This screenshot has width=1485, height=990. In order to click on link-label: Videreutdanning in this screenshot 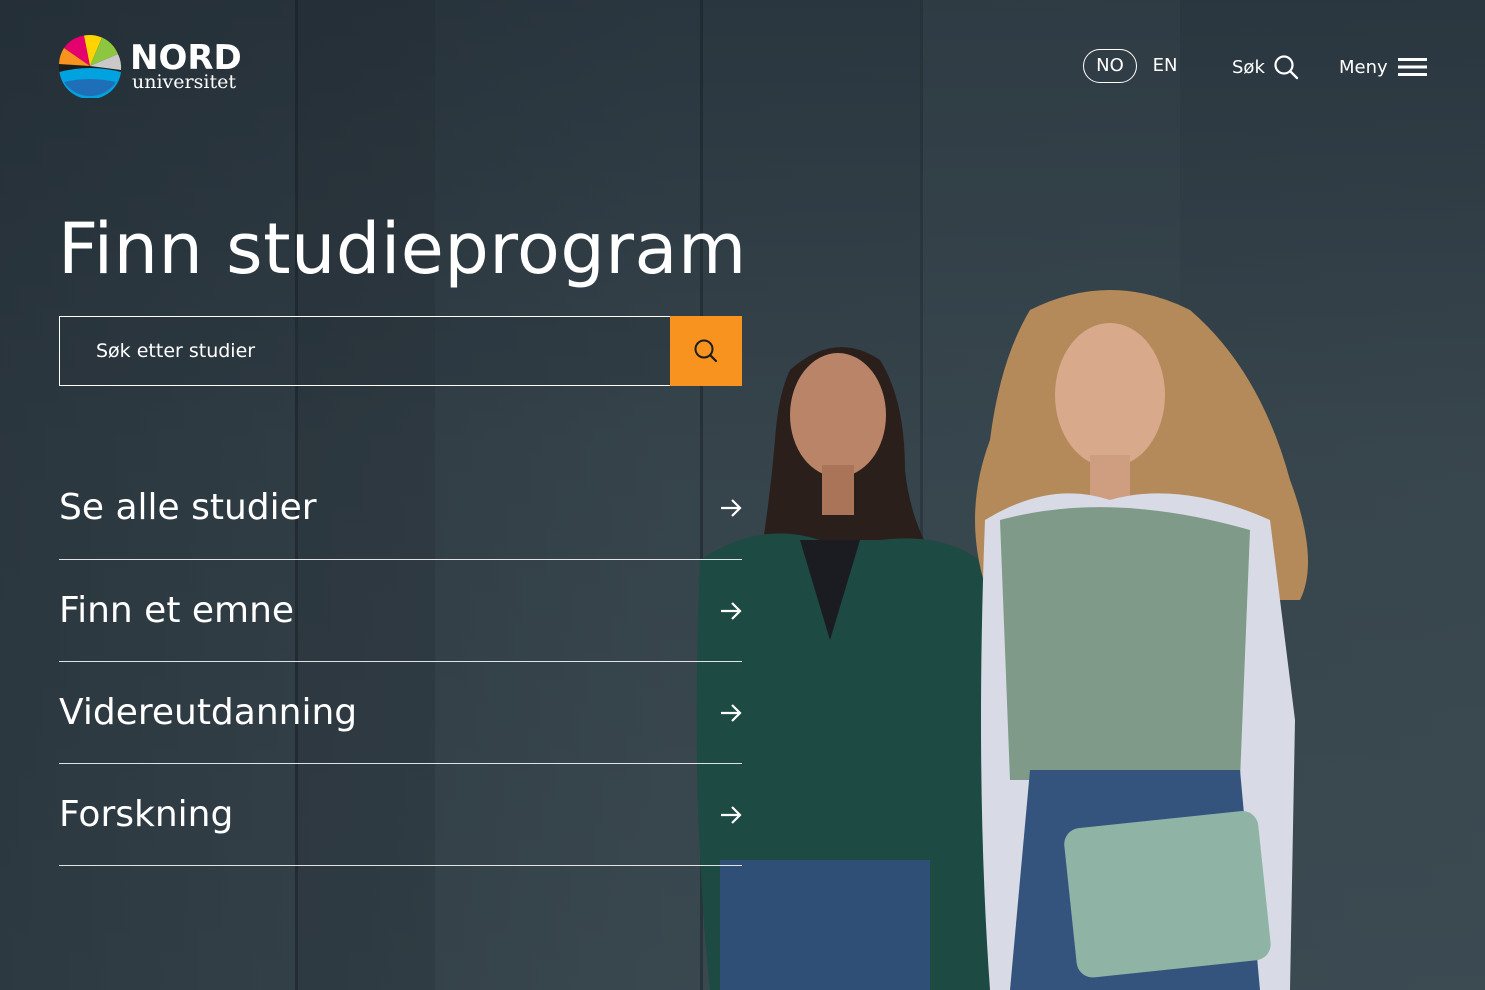, I will do `click(208, 712)`.